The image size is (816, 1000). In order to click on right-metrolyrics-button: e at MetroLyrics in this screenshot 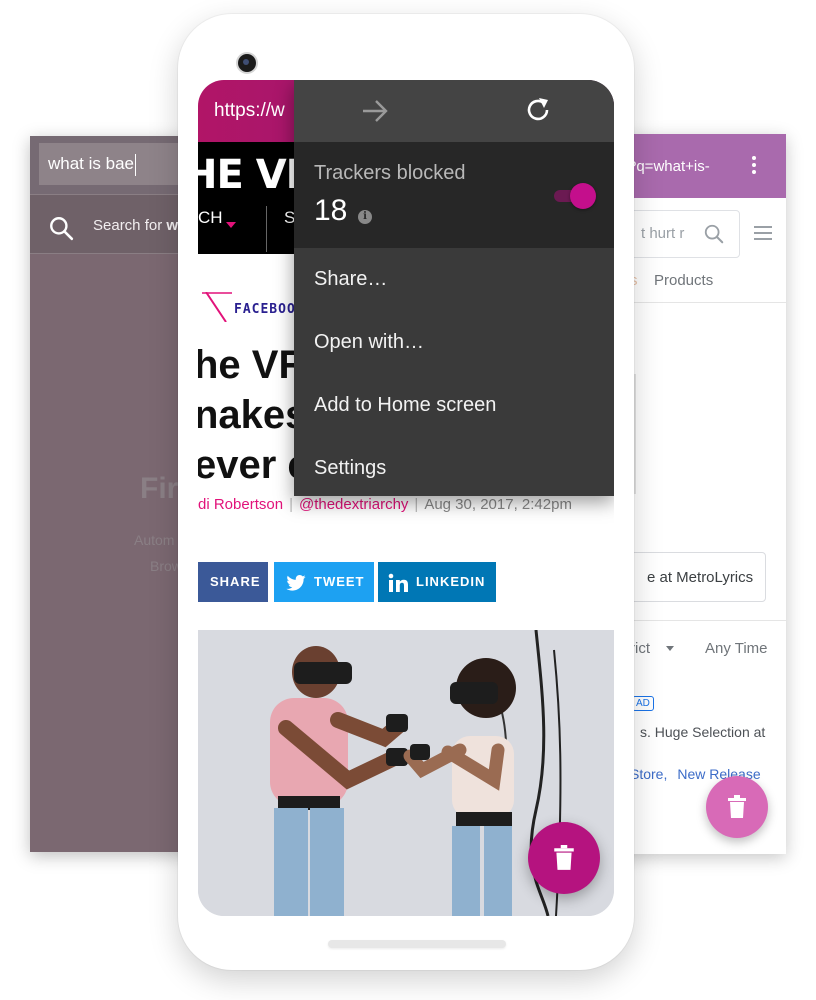, I will do `click(693, 577)`.